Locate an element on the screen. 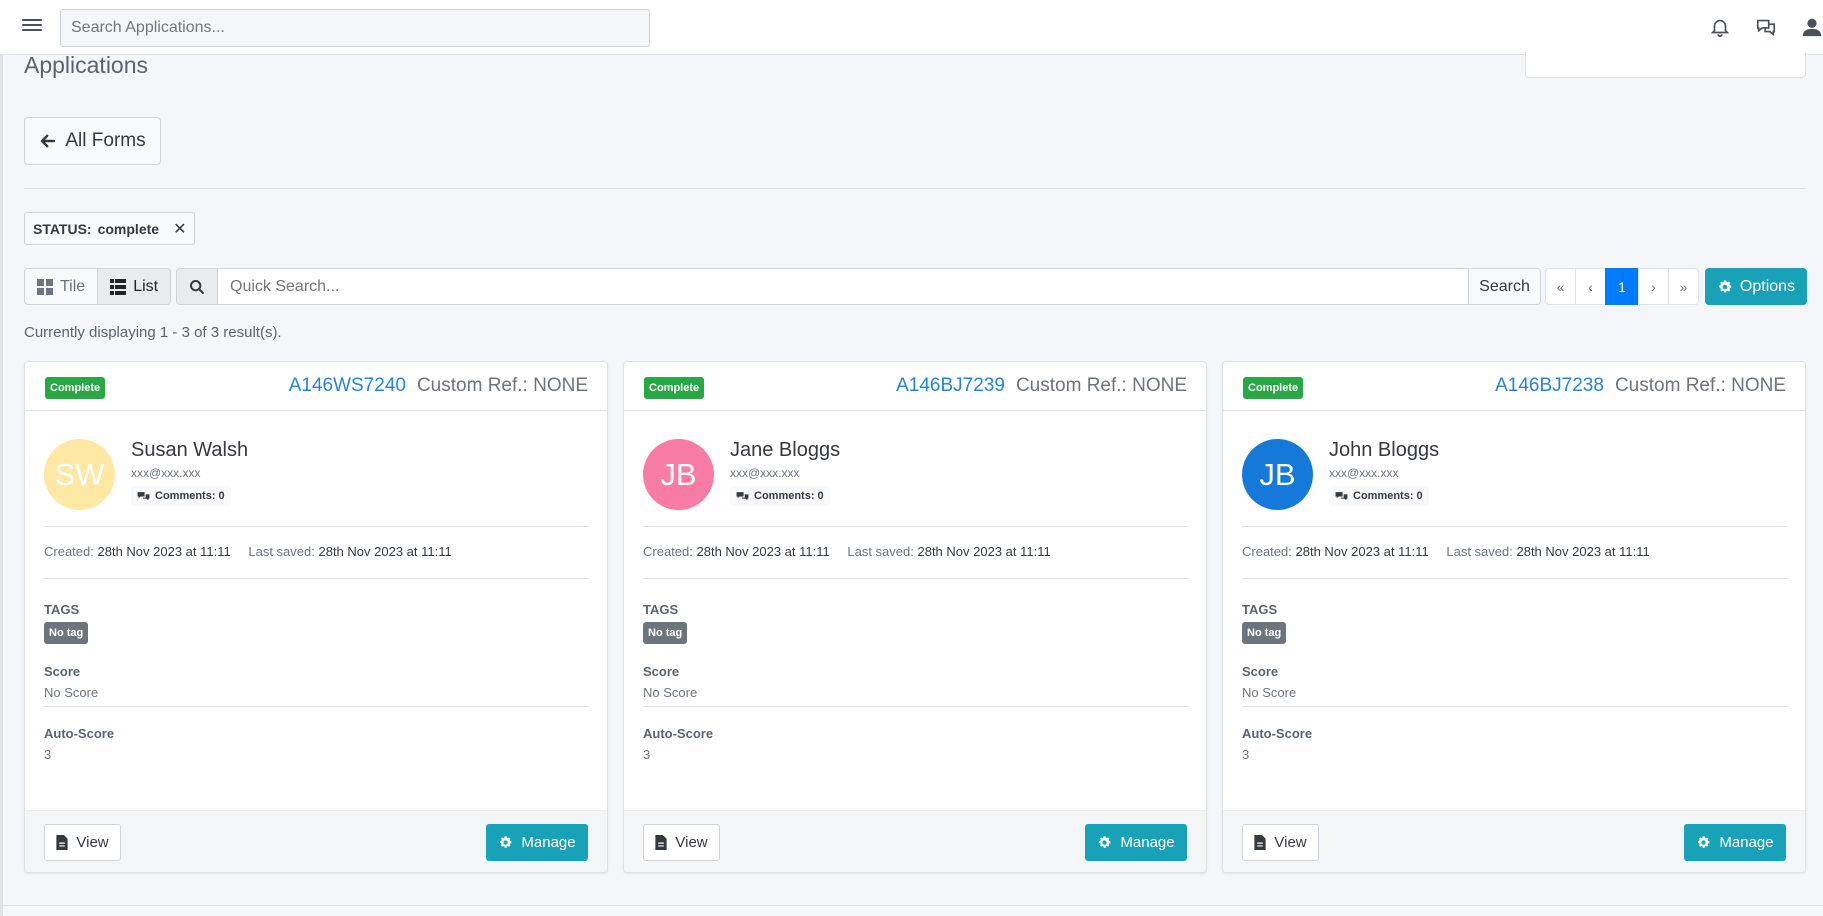 Image resolution: width=1823 pixels, height=916 pixels. application-ref-link: A146BJ7238 is located at coordinates (1549, 386).